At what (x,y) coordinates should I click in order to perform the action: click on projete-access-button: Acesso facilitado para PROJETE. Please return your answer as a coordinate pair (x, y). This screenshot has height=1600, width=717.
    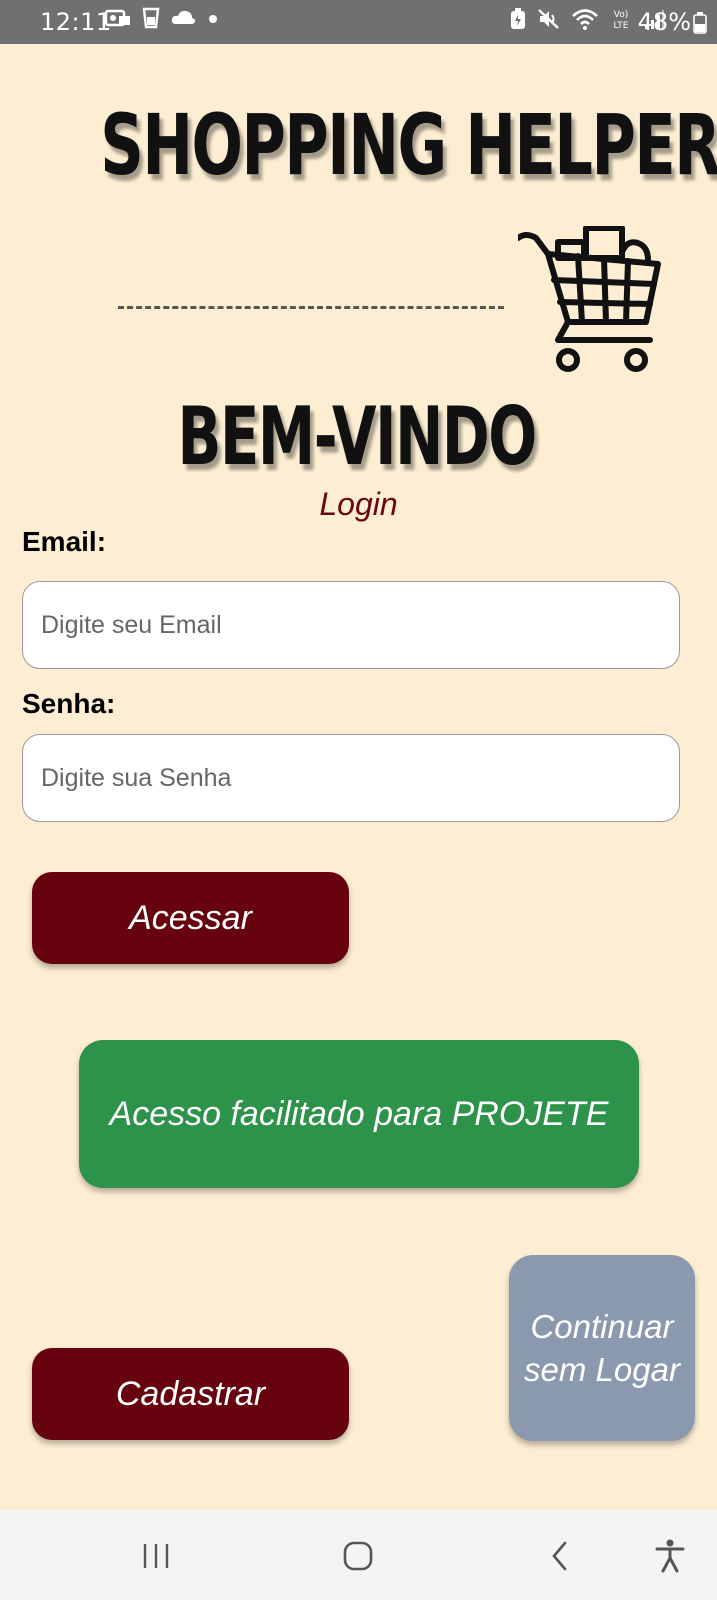
    Looking at the image, I should click on (359, 1114).